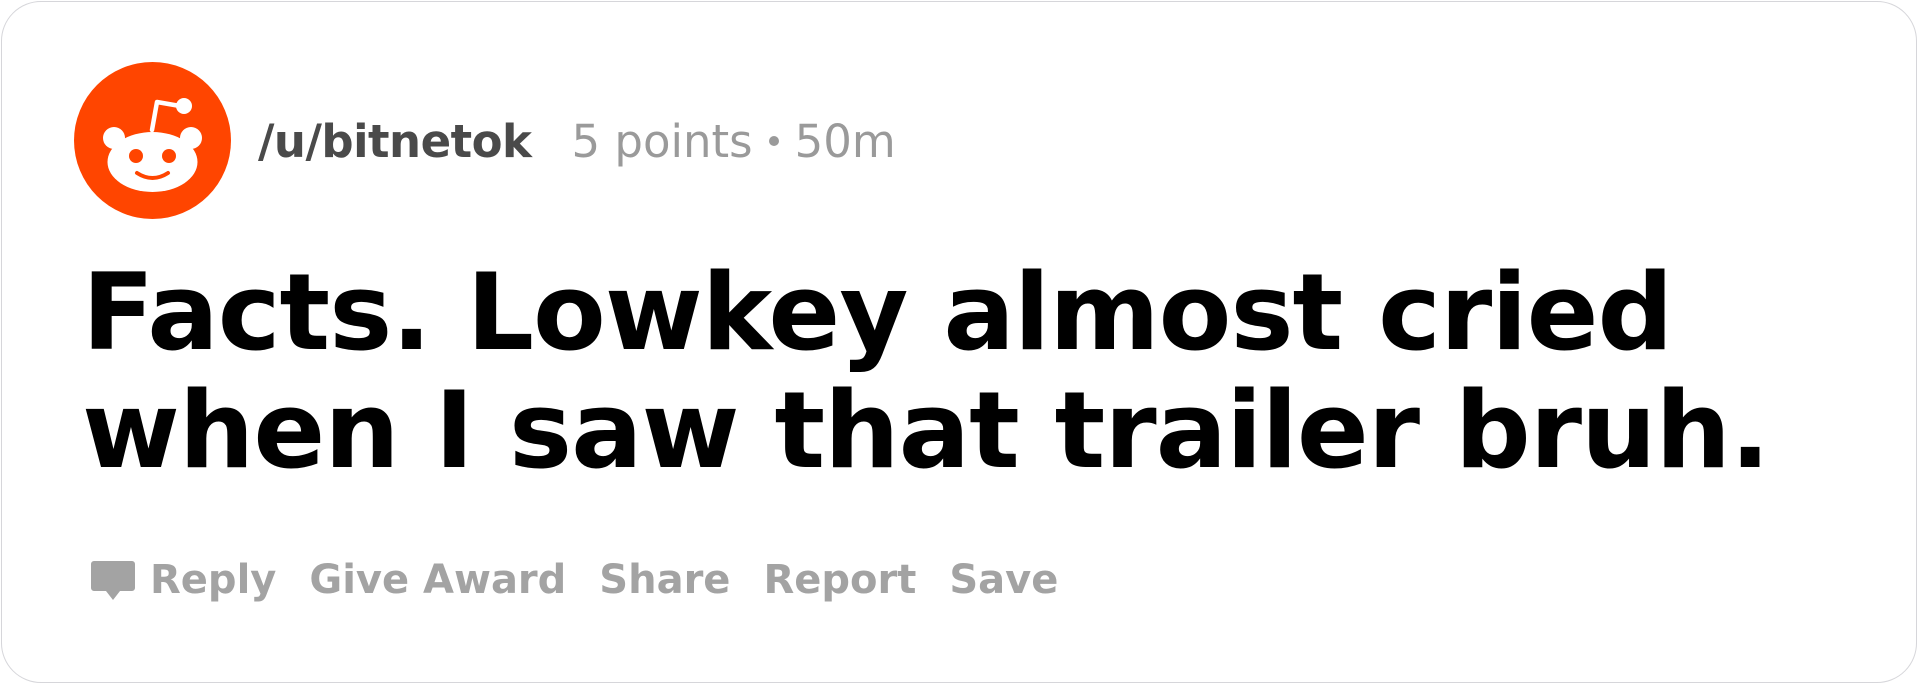 This screenshot has height=686, width=1920. What do you see at coordinates (113, 580) in the screenshot?
I see `comment-bubble-icon` at bounding box center [113, 580].